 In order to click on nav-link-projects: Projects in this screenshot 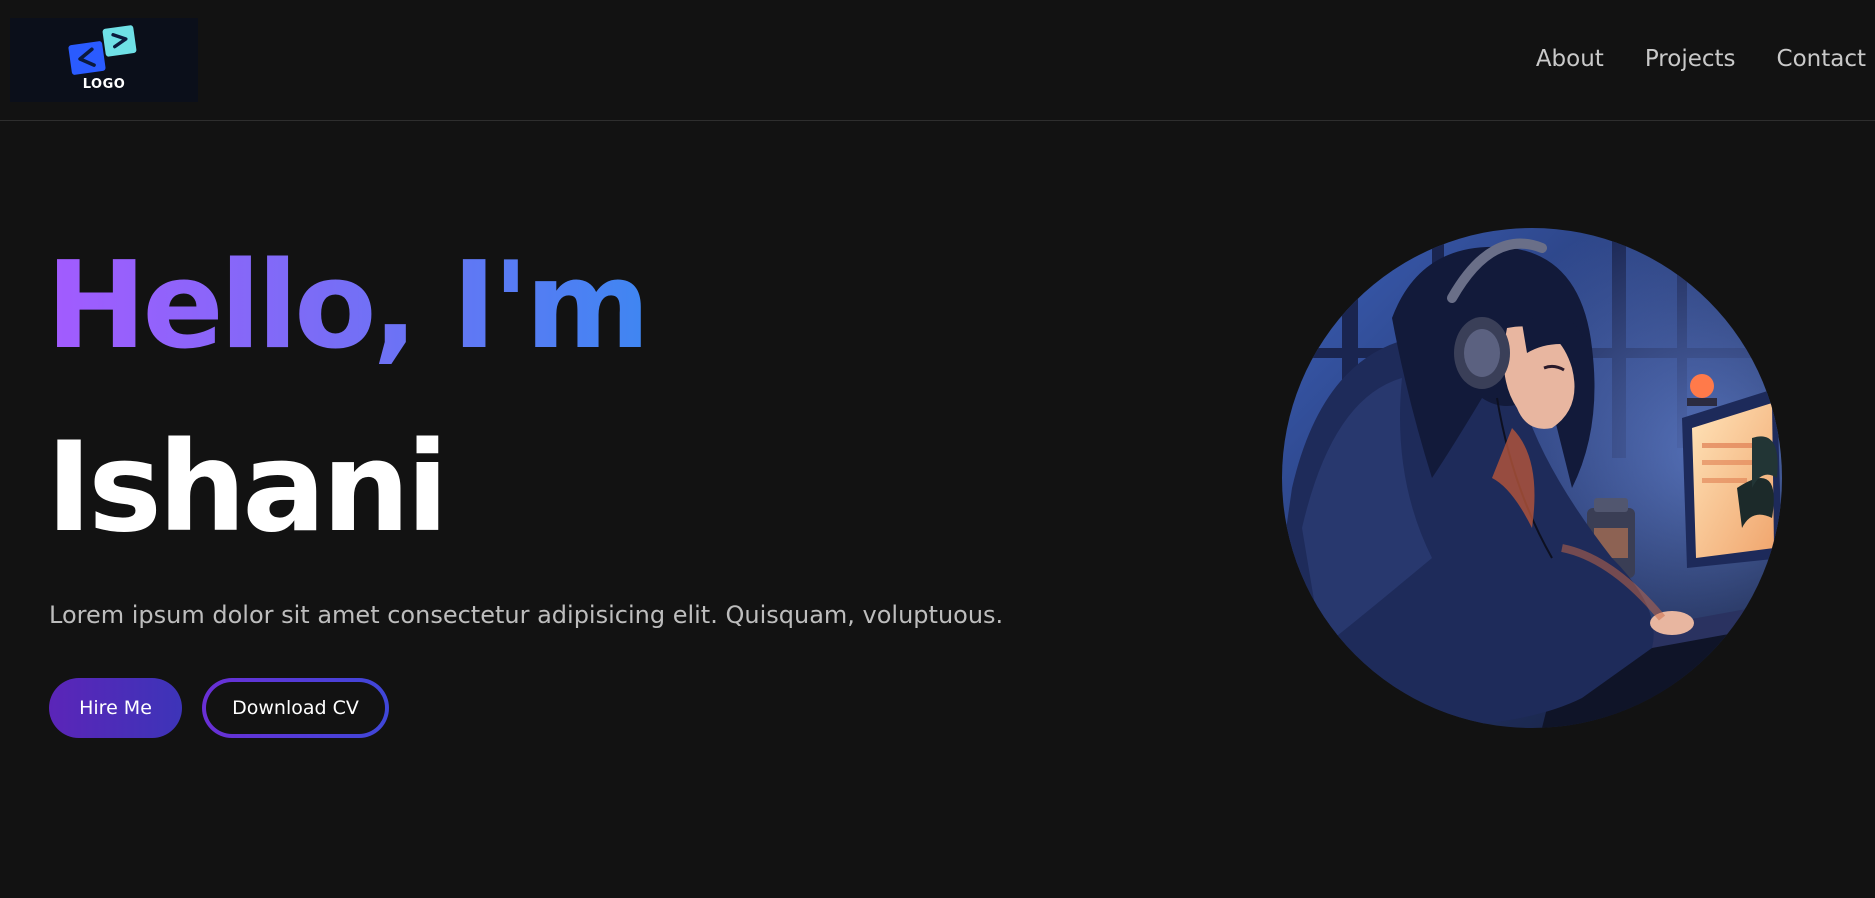, I will do `click(1690, 59)`.